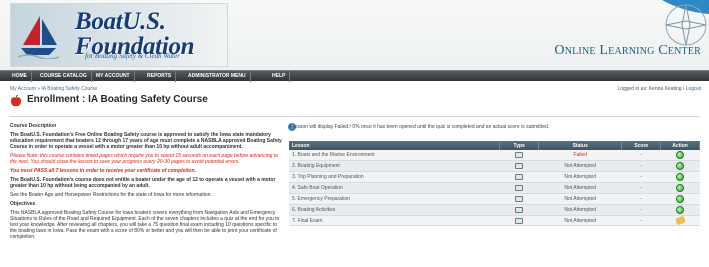 The image size is (709, 267). What do you see at coordinates (33, 126) in the screenshot?
I see `course-description-heading: Course Description` at bounding box center [33, 126].